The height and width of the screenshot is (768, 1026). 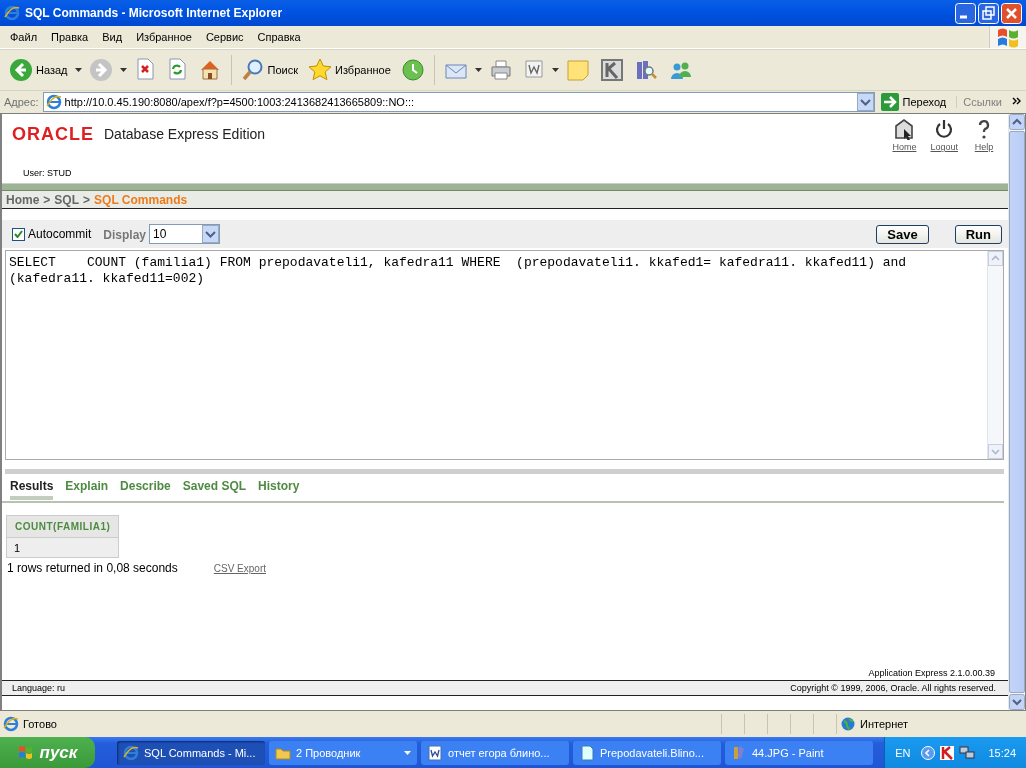 I want to click on breadcrumb-link: SQL, so click(x=67, y=199).